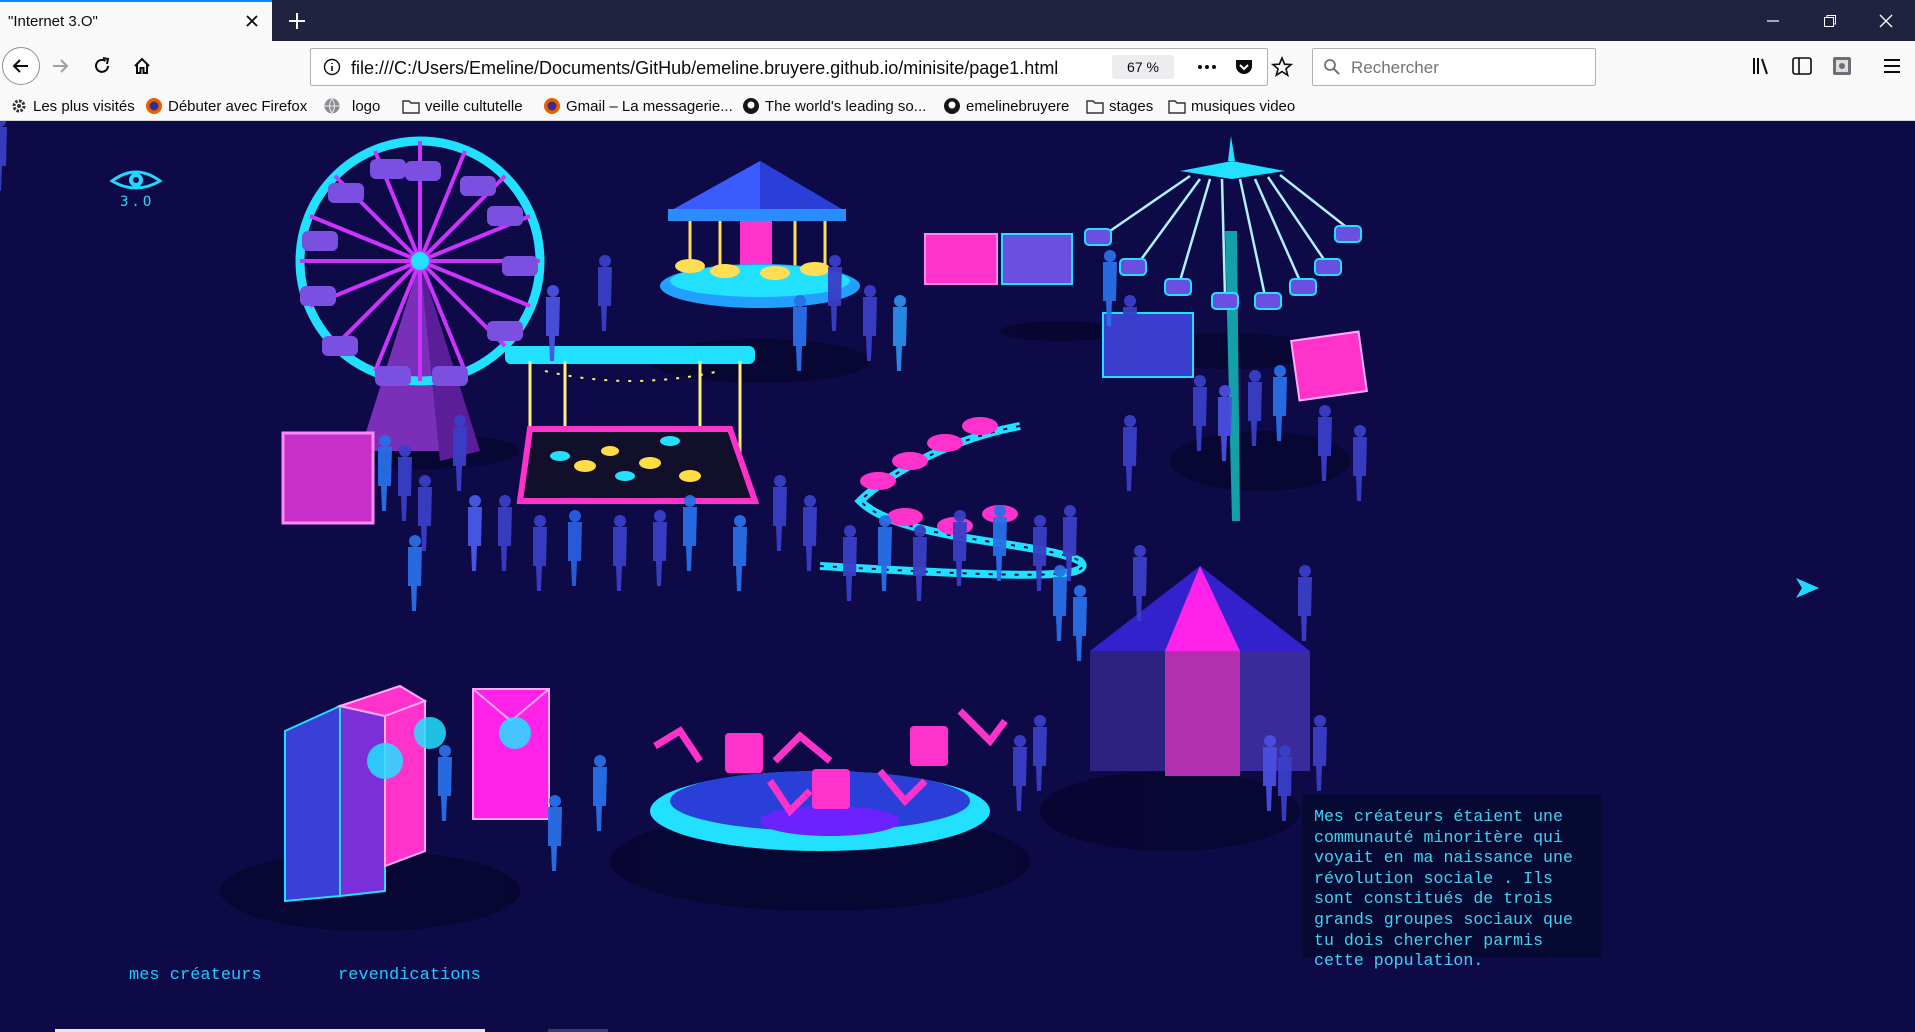 This screenshot has height=1032, width=1915. Describe the element at coordinates (474, 106) in the screenshot. I see `bookmark-label: veille cultutelle` at that location.